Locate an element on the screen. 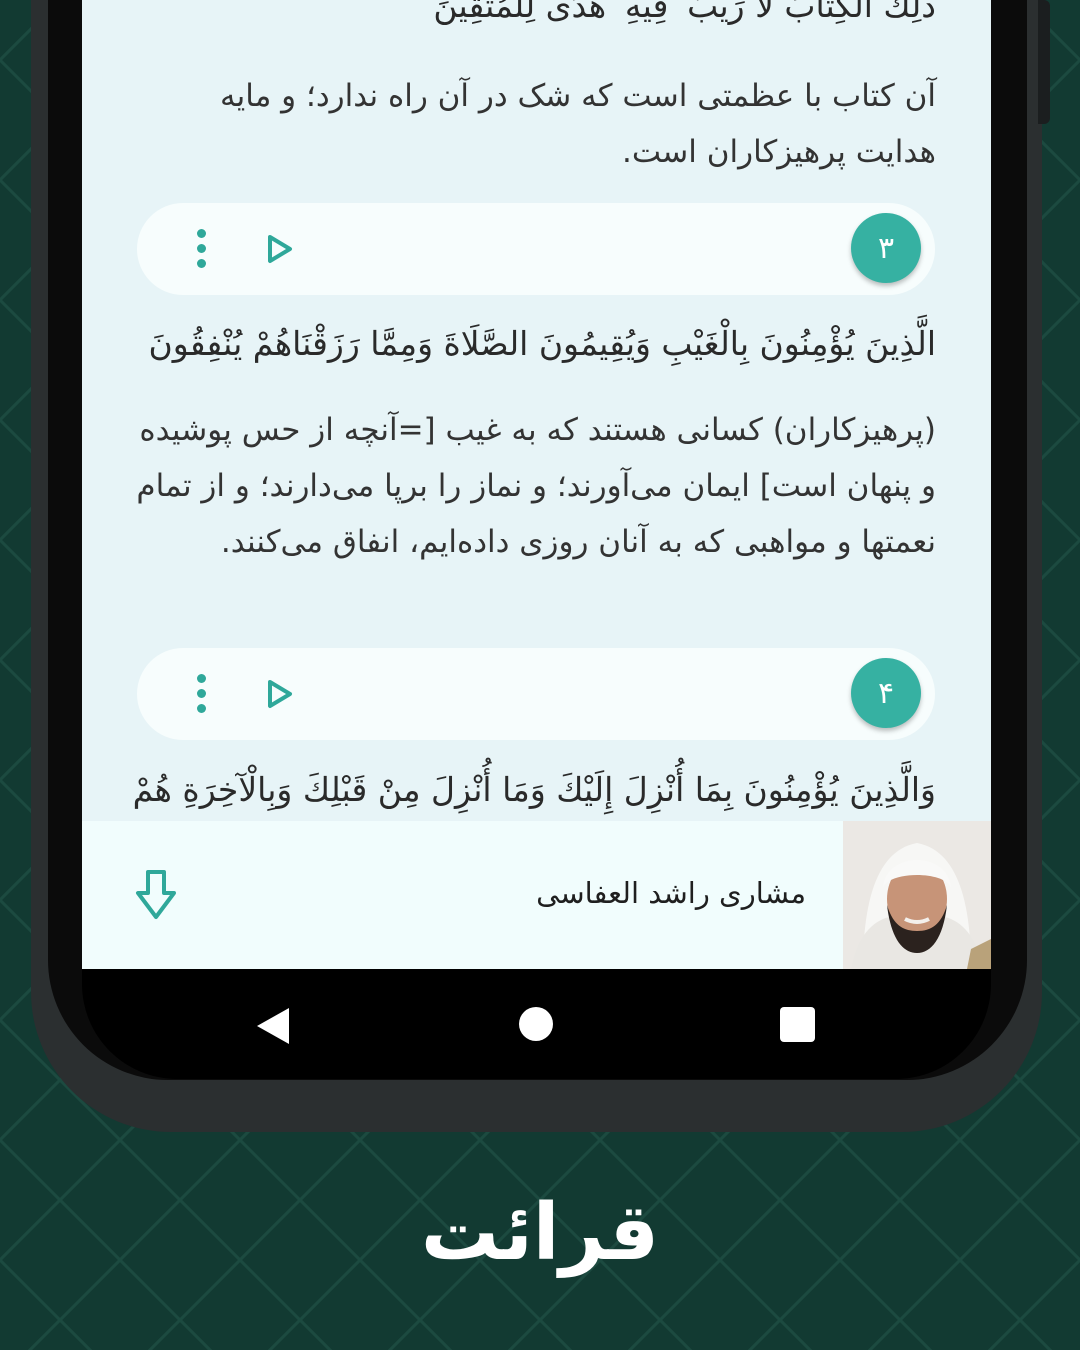 Image resolution: width=1080 pixels, height=1350 pixels. home-icon is located at coordinates (536, 1024).